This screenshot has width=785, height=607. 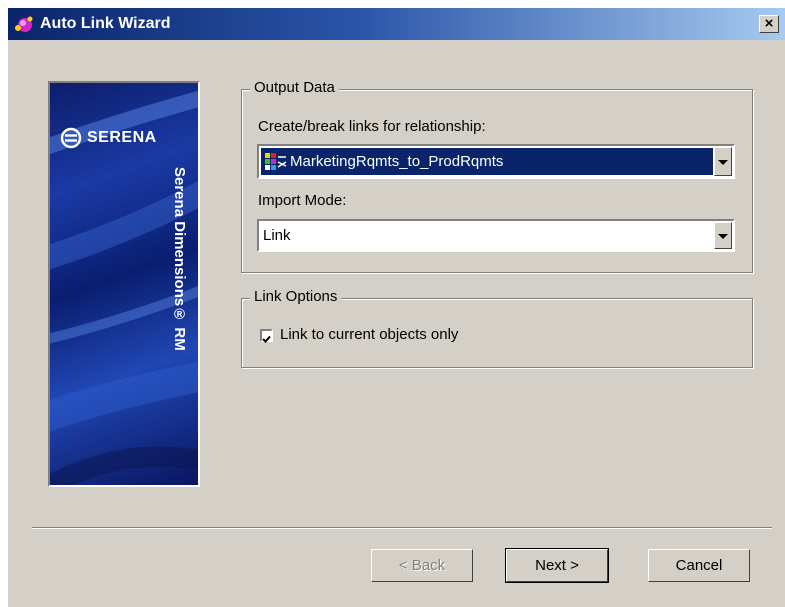 I want to click on import-mode-dropdown-button, so click(x=723, y=235).